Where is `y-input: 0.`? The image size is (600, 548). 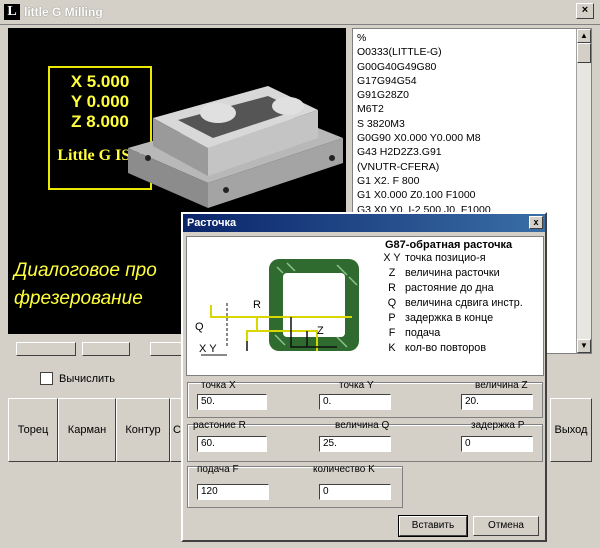 y-input: 0. is located at coordinates (355, 402).